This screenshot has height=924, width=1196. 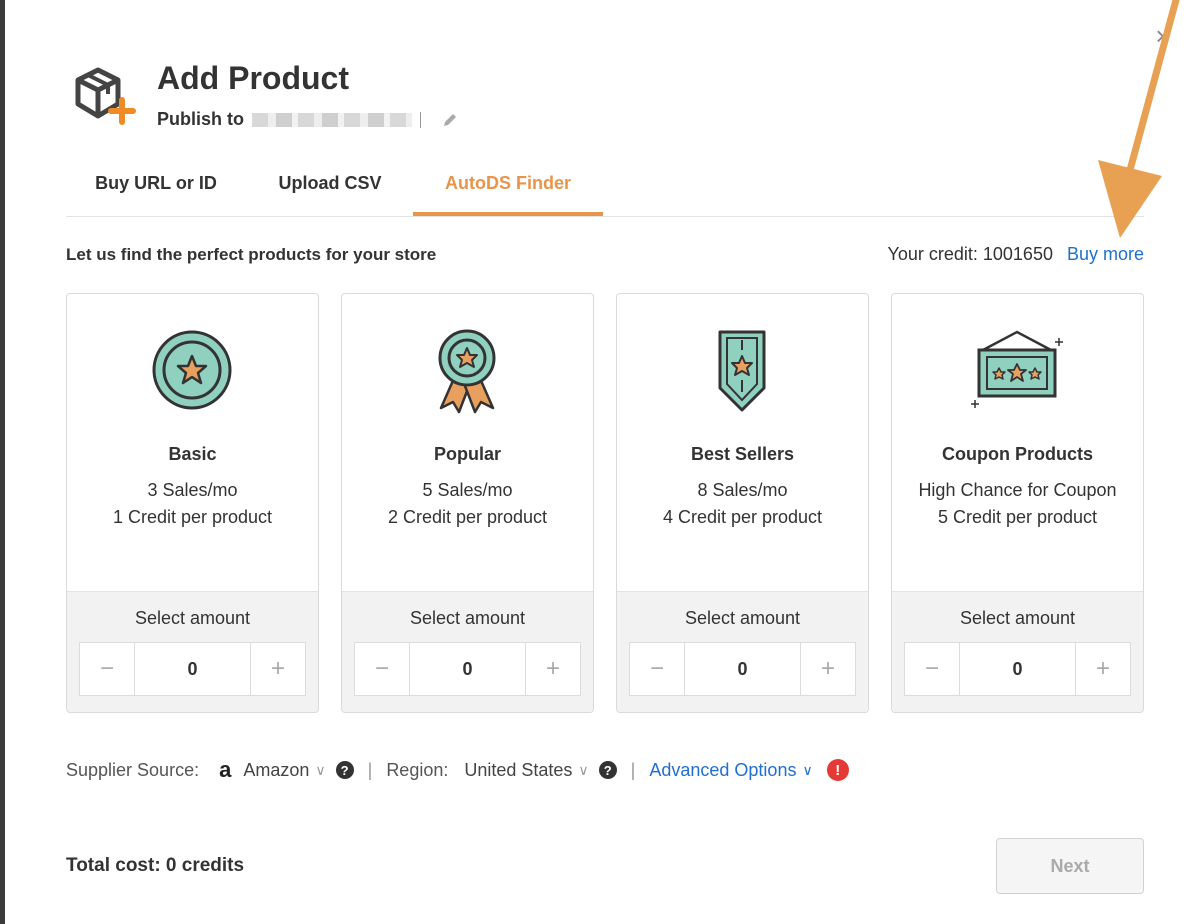 I want to click on tab-autods-finder: AutoDS Finder, so click(x=508, y=189).